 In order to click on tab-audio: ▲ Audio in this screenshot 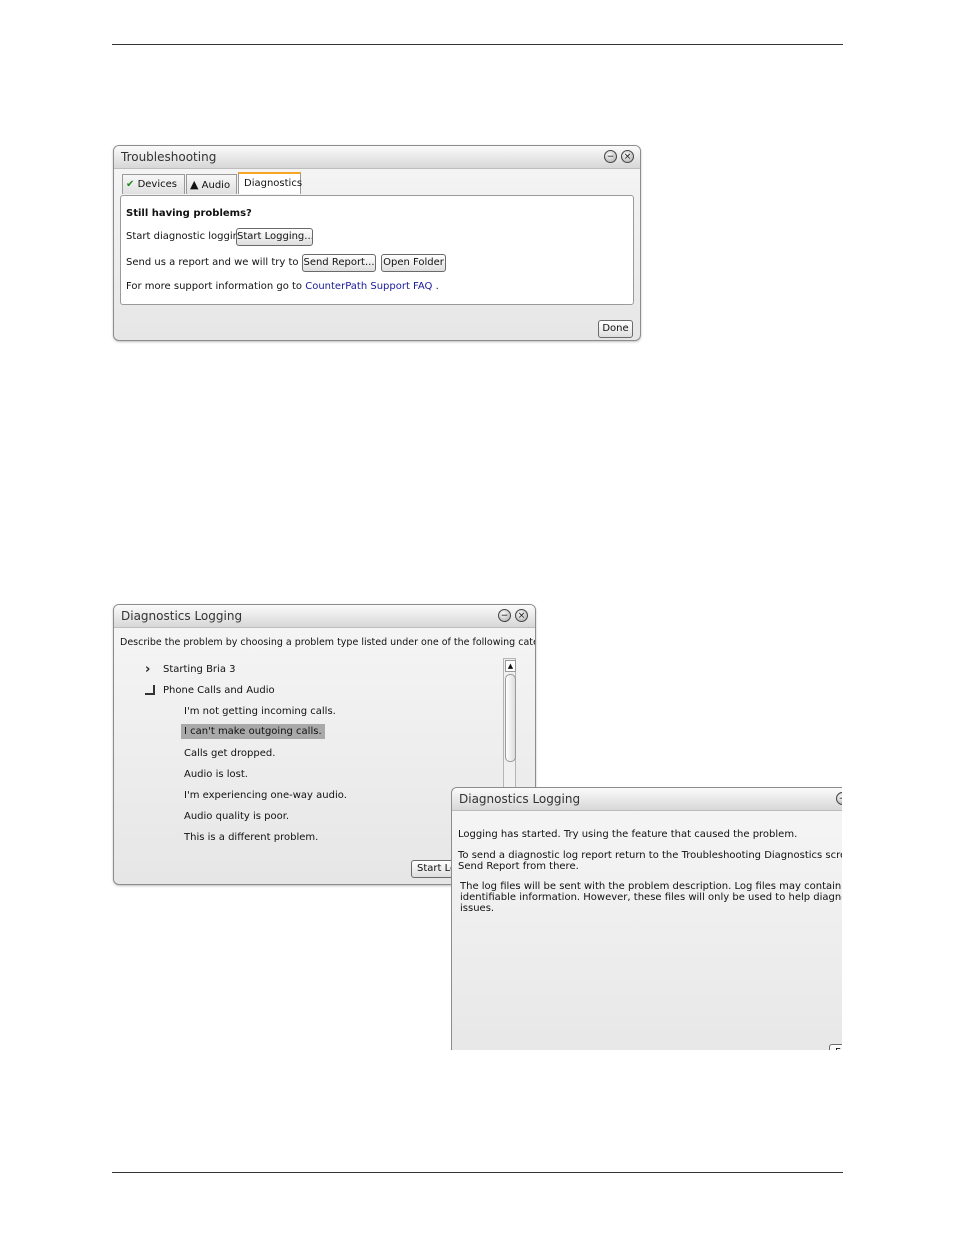, I will do `click(211, 184)`.